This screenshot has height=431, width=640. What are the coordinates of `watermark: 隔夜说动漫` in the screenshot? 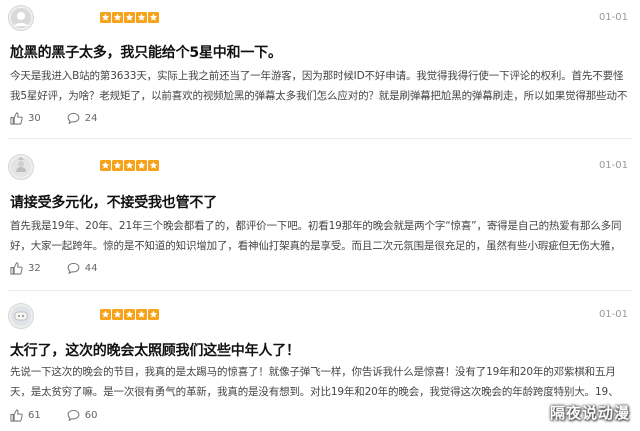 It's located at (589, 413).